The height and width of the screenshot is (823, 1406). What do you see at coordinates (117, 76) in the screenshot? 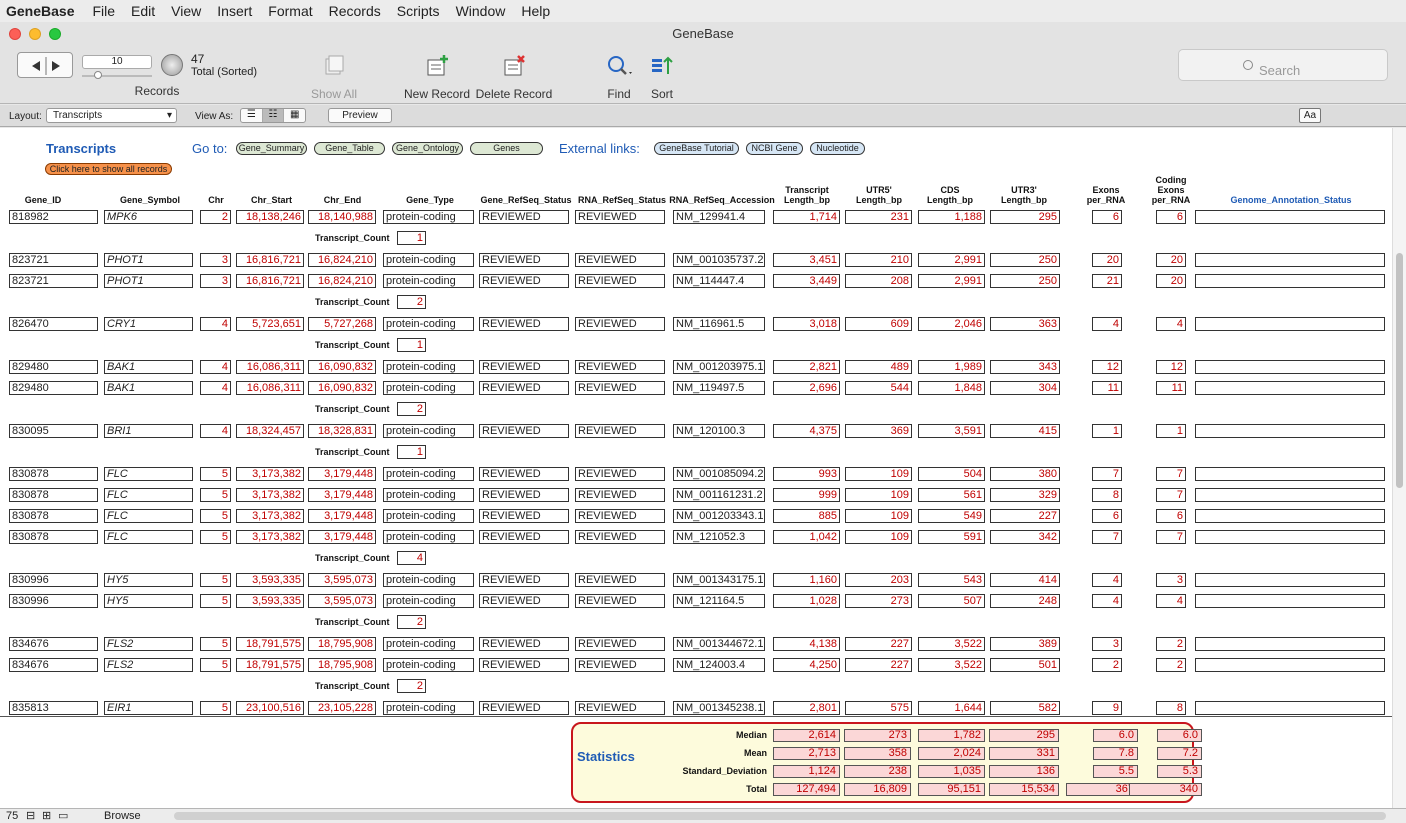
I see `record-slider` at bounding box center [117, 76].